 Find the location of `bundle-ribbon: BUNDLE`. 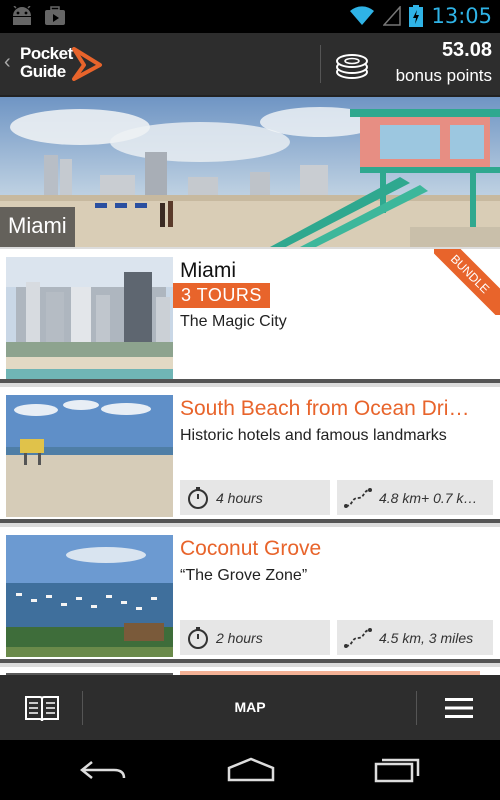

bundle-ribbon: BUNDLE is located at coordinates (467, 282).